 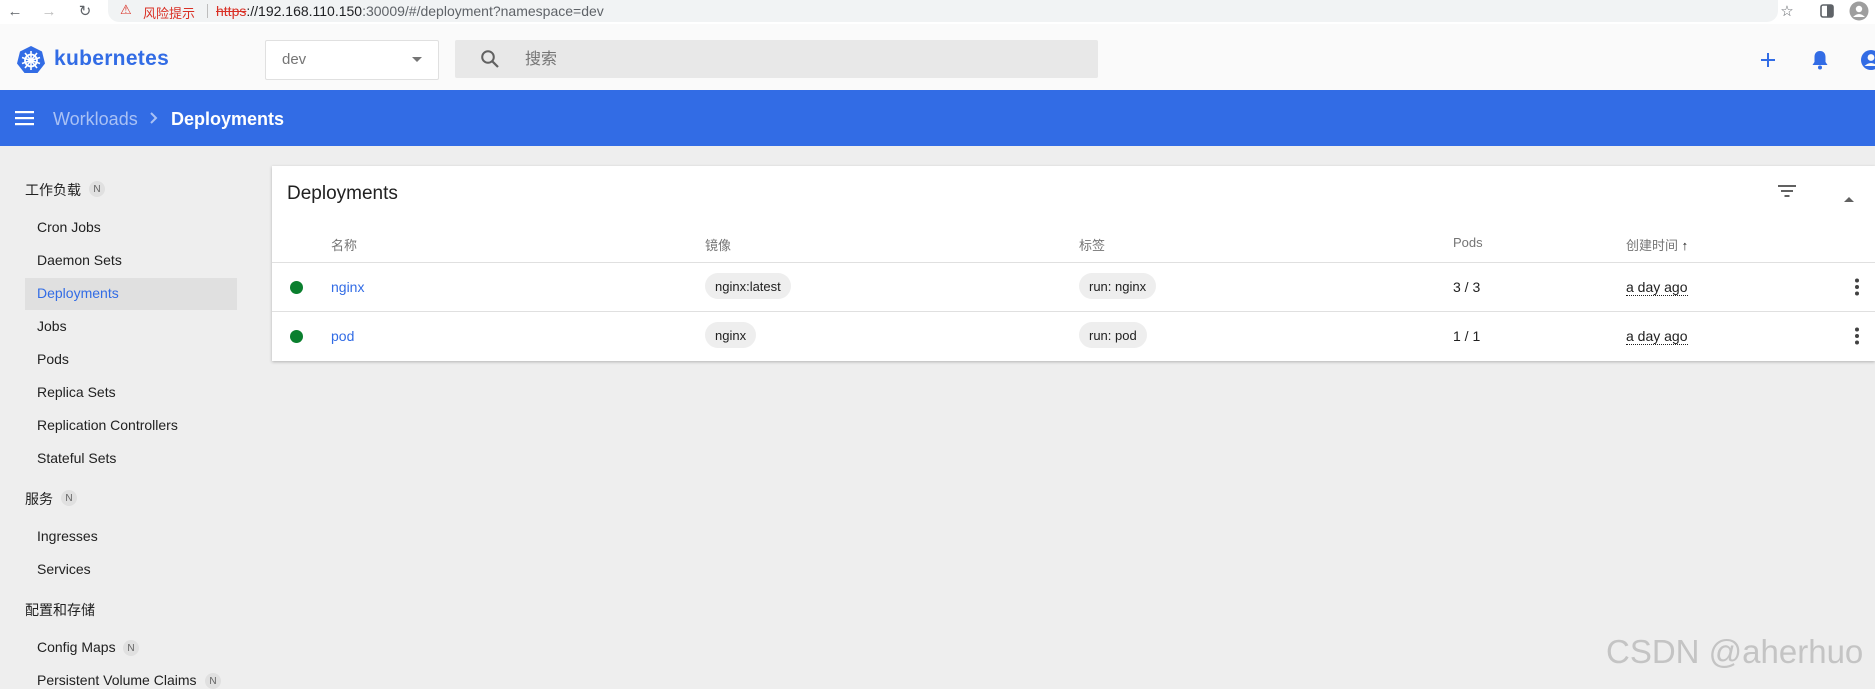 What do you see at coordinates (228, 119) in the screenshot?
I see `breadcrumb-current: Deployments` at bounding box center [228, 119].